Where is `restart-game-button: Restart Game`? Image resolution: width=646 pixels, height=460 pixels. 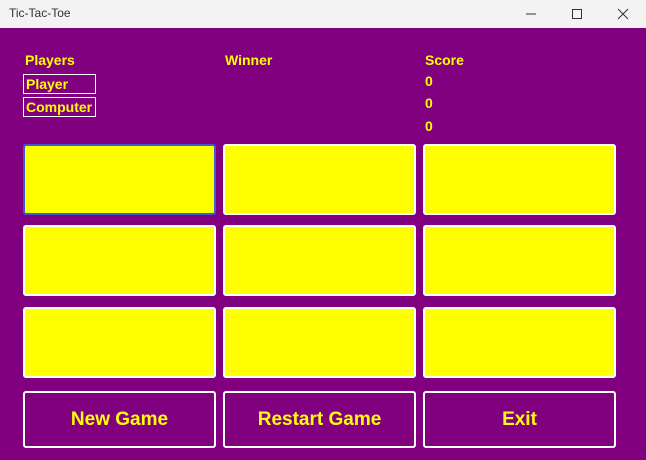 restart-game-button: Restart Game is located at coordinates (319, 419).